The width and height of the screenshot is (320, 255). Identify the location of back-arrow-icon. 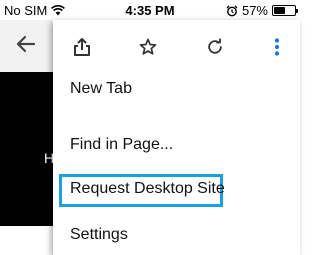
(26, 44).